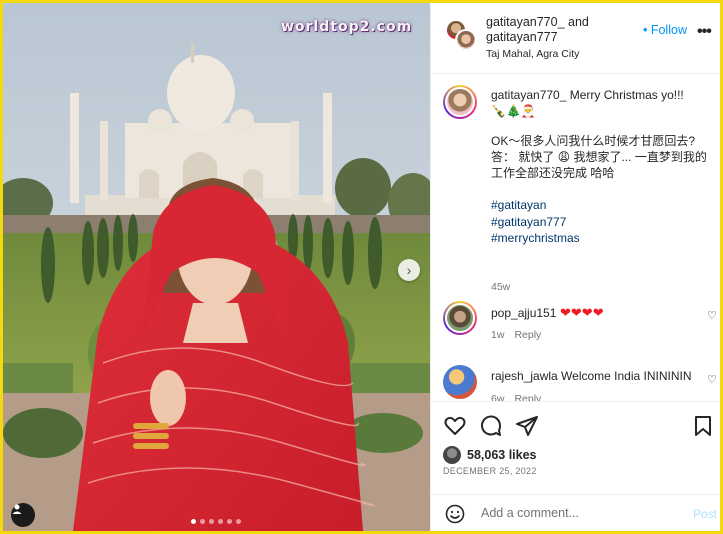 The image size is (723, 534). What do you see at coordinates (603, 205) in the screenshot?
I see `hashtag-link: #gatitayan` at bounding box center [603, 205].